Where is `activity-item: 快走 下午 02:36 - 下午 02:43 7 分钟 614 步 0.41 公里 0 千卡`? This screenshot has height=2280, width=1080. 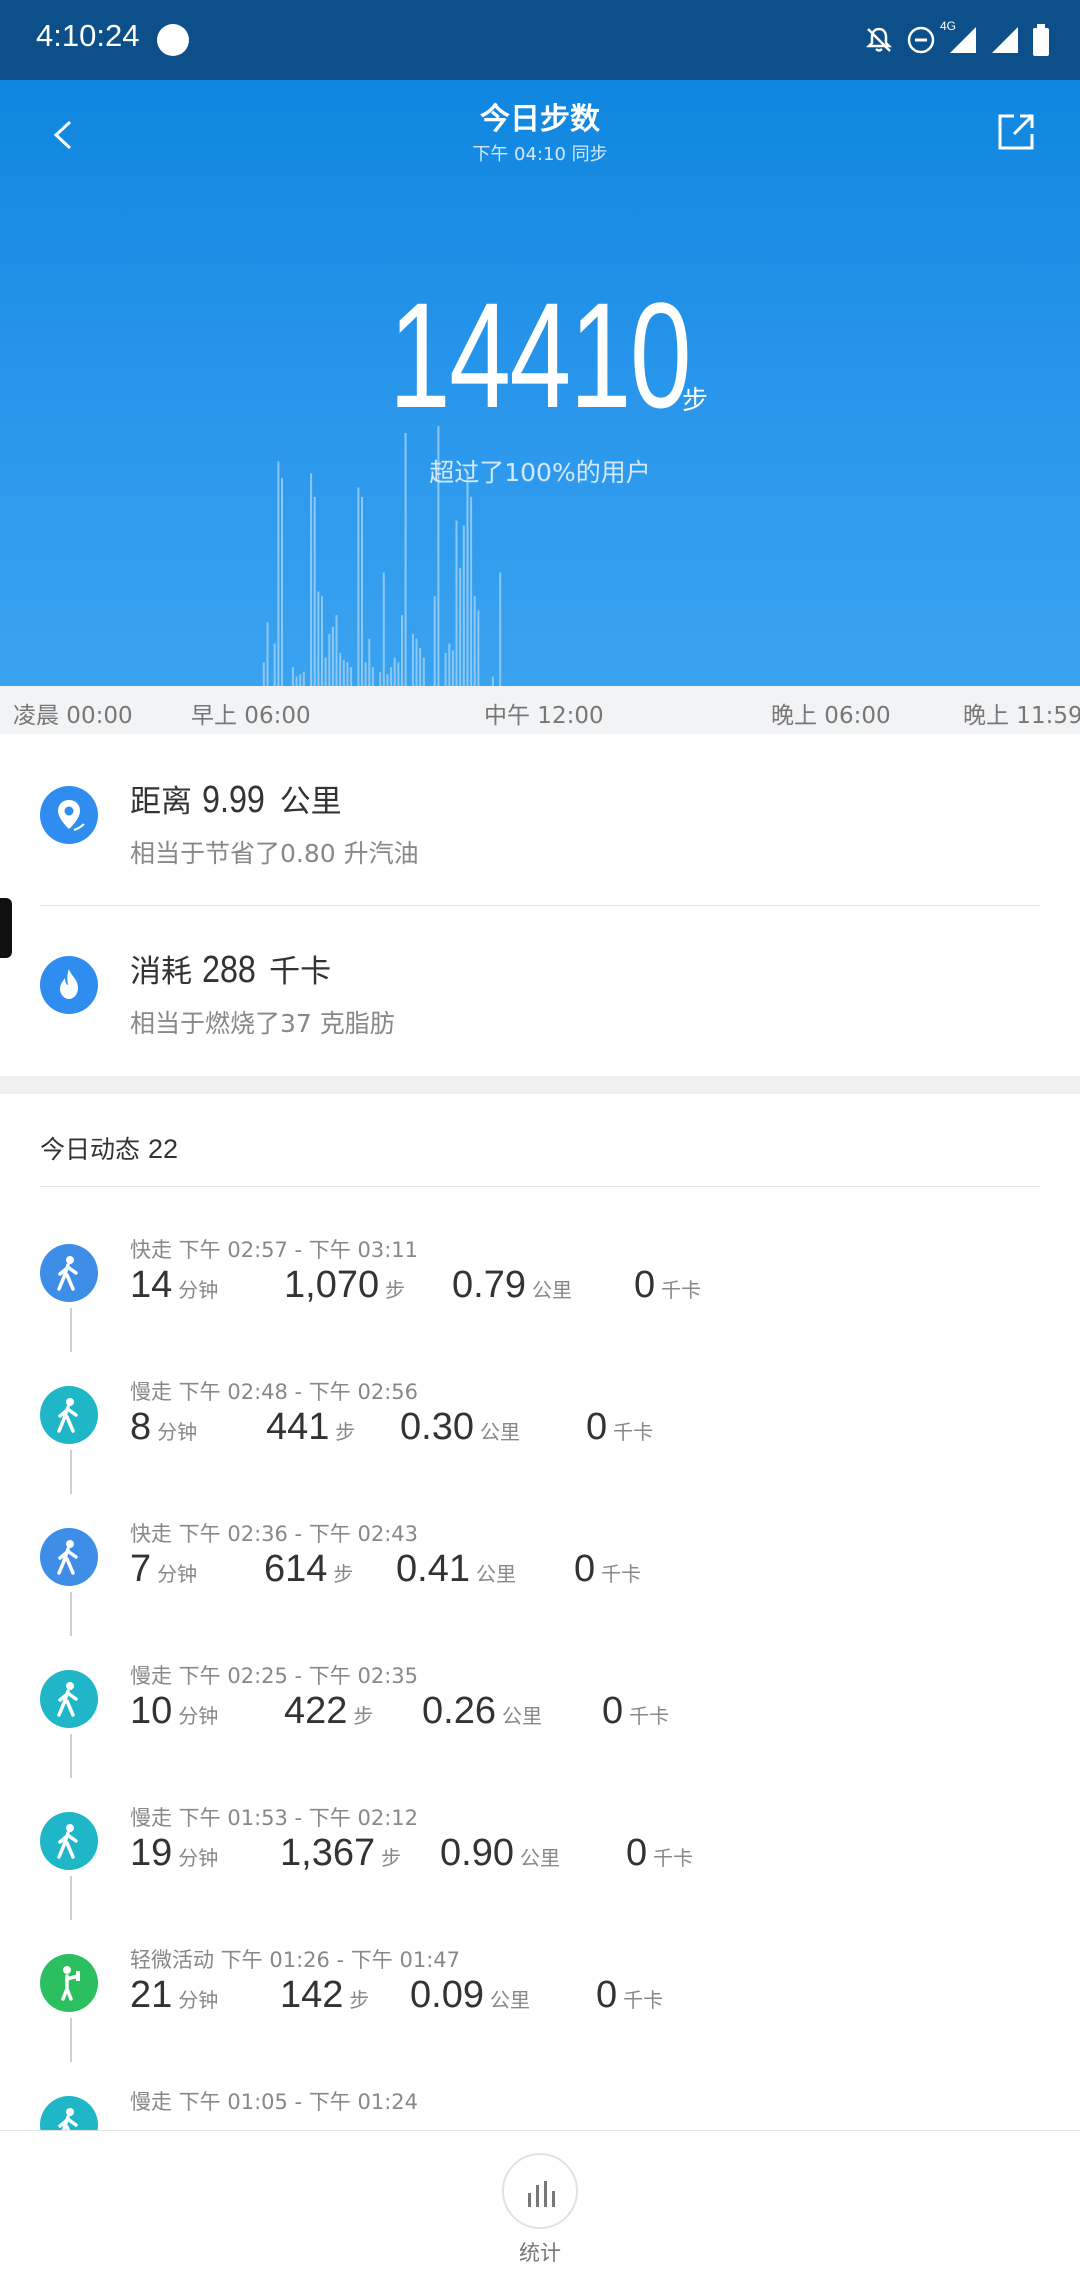 activity-item: 快走 下午 02:36 - 下午 02:43 7 分钟 614 步 0.41 公里 0 千卡 is located at coordinates (540, 1577).